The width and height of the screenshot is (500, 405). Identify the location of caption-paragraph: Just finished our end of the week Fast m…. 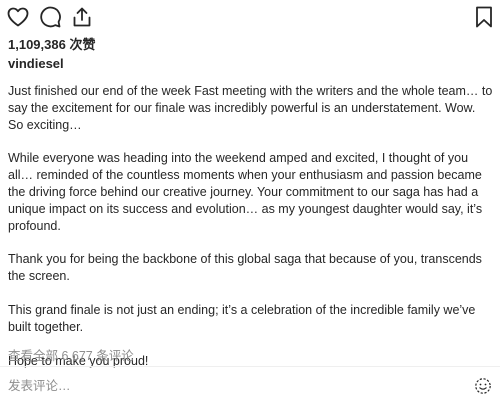
(250, 108).